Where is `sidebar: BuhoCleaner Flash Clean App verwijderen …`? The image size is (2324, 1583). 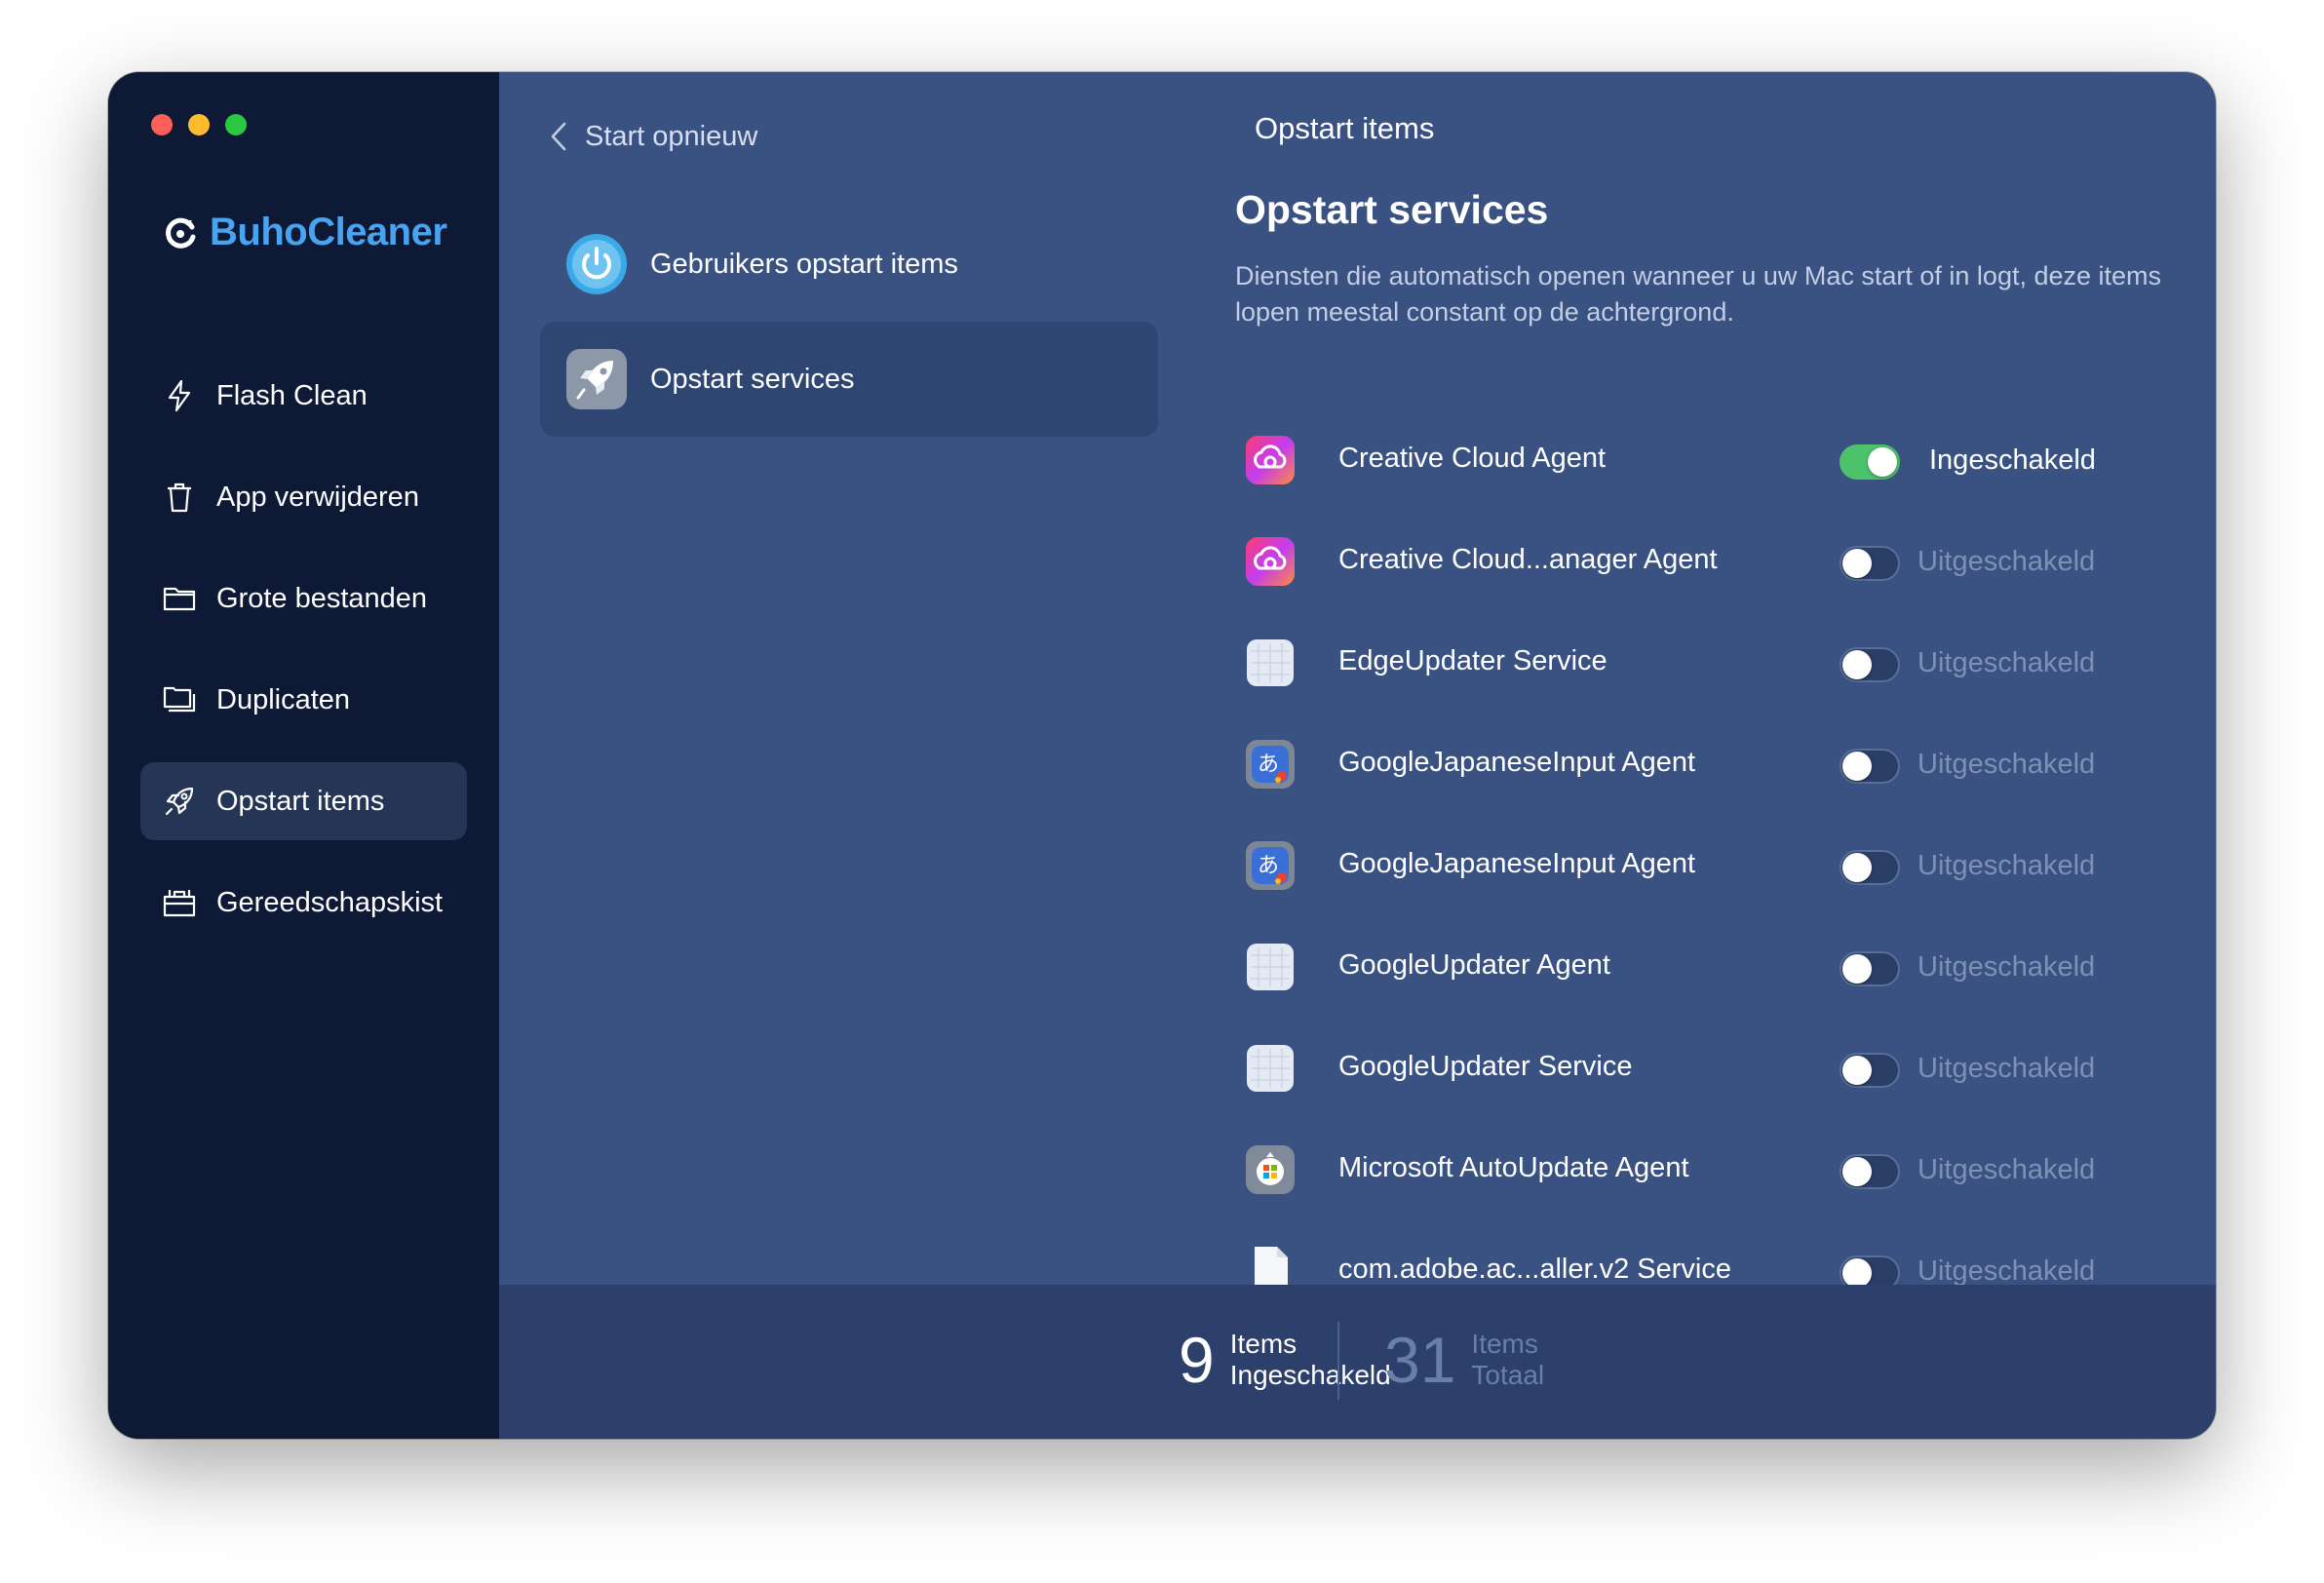
sidebar: BuhoCleaner Flash Clean App verwijderen … is located at coordinates (303, 755).